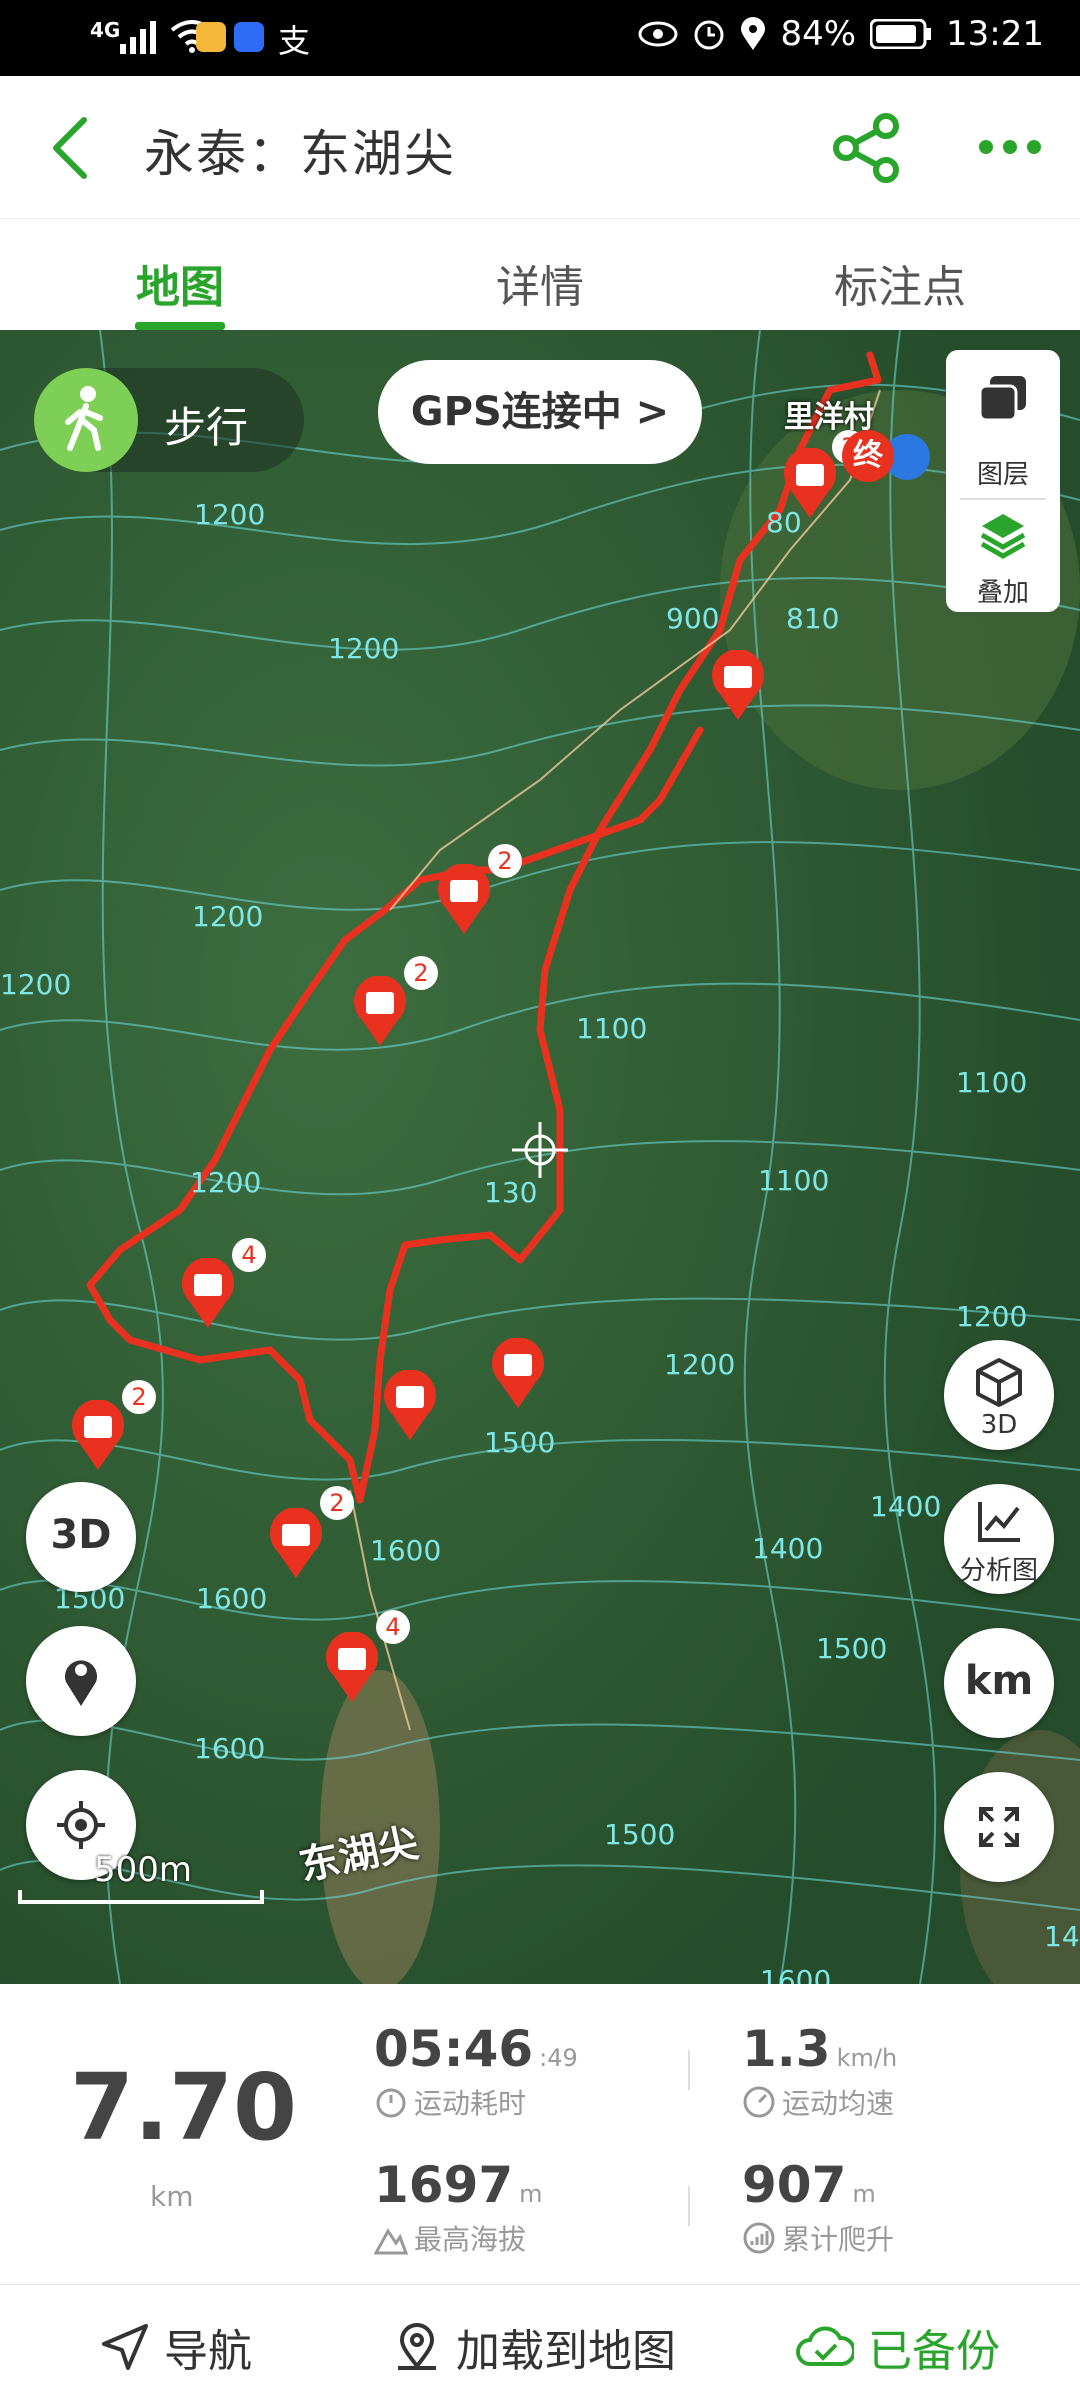 The width and height of the screenshot is (1080, 2401). Describe the element at coordinates (709, 35) in the screenshot. I see `alarm-icon` at that location.